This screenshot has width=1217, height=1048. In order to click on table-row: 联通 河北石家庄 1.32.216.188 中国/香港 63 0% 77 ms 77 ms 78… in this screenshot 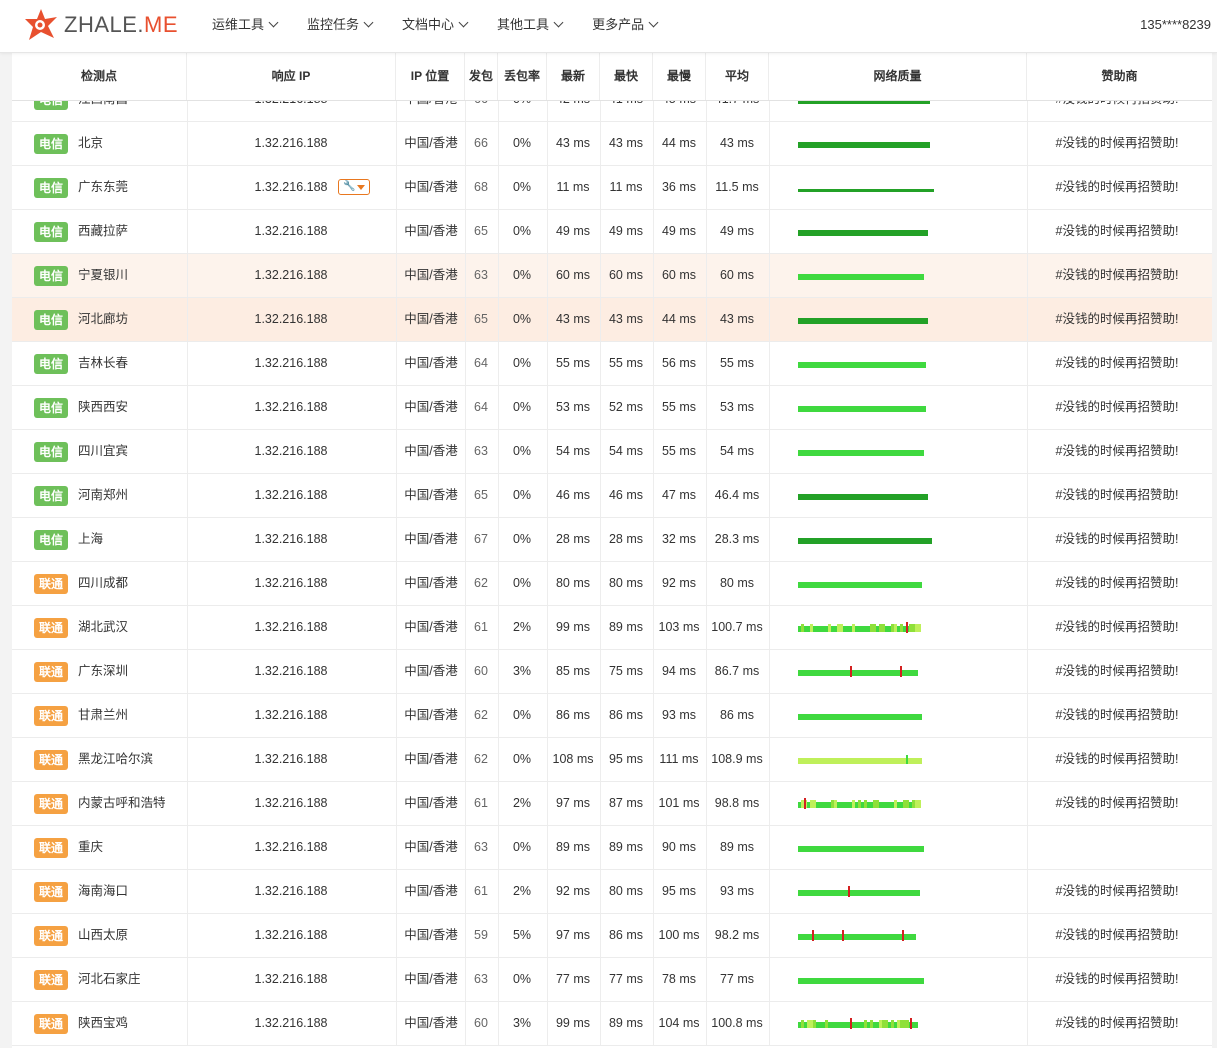, I will do `click(612, 980)`.